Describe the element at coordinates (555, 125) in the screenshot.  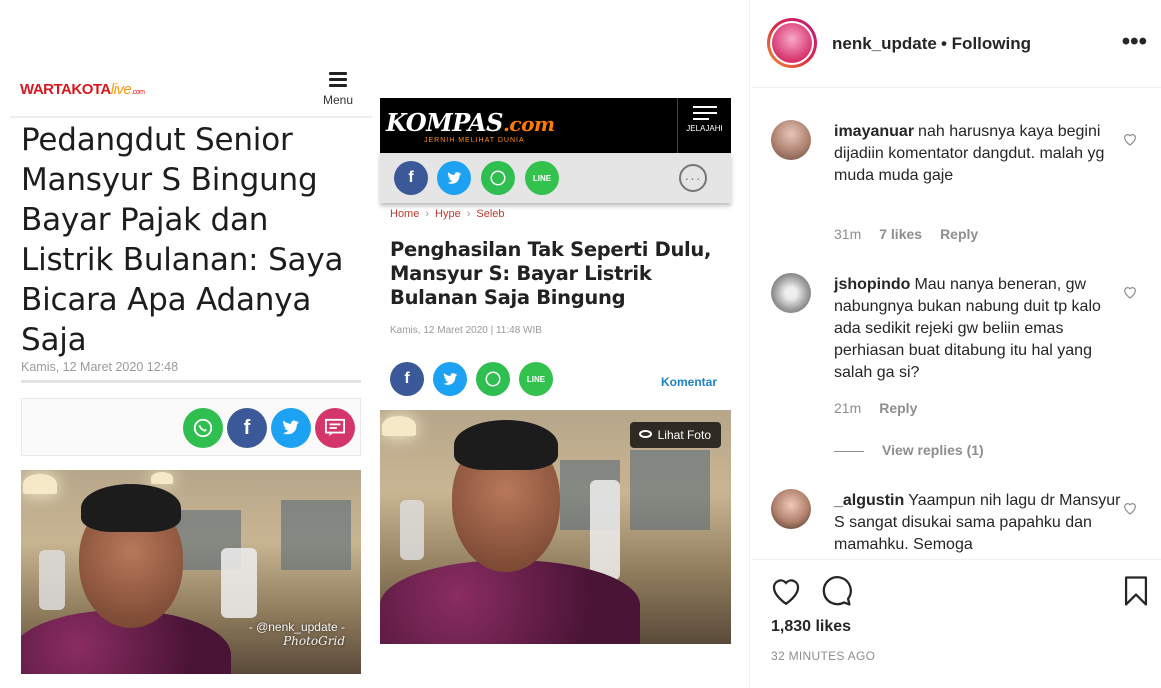
I see `kompas-header: KOMPAS.com JERNIH MELIHAT DUNIA JELAJAHI` at that location.